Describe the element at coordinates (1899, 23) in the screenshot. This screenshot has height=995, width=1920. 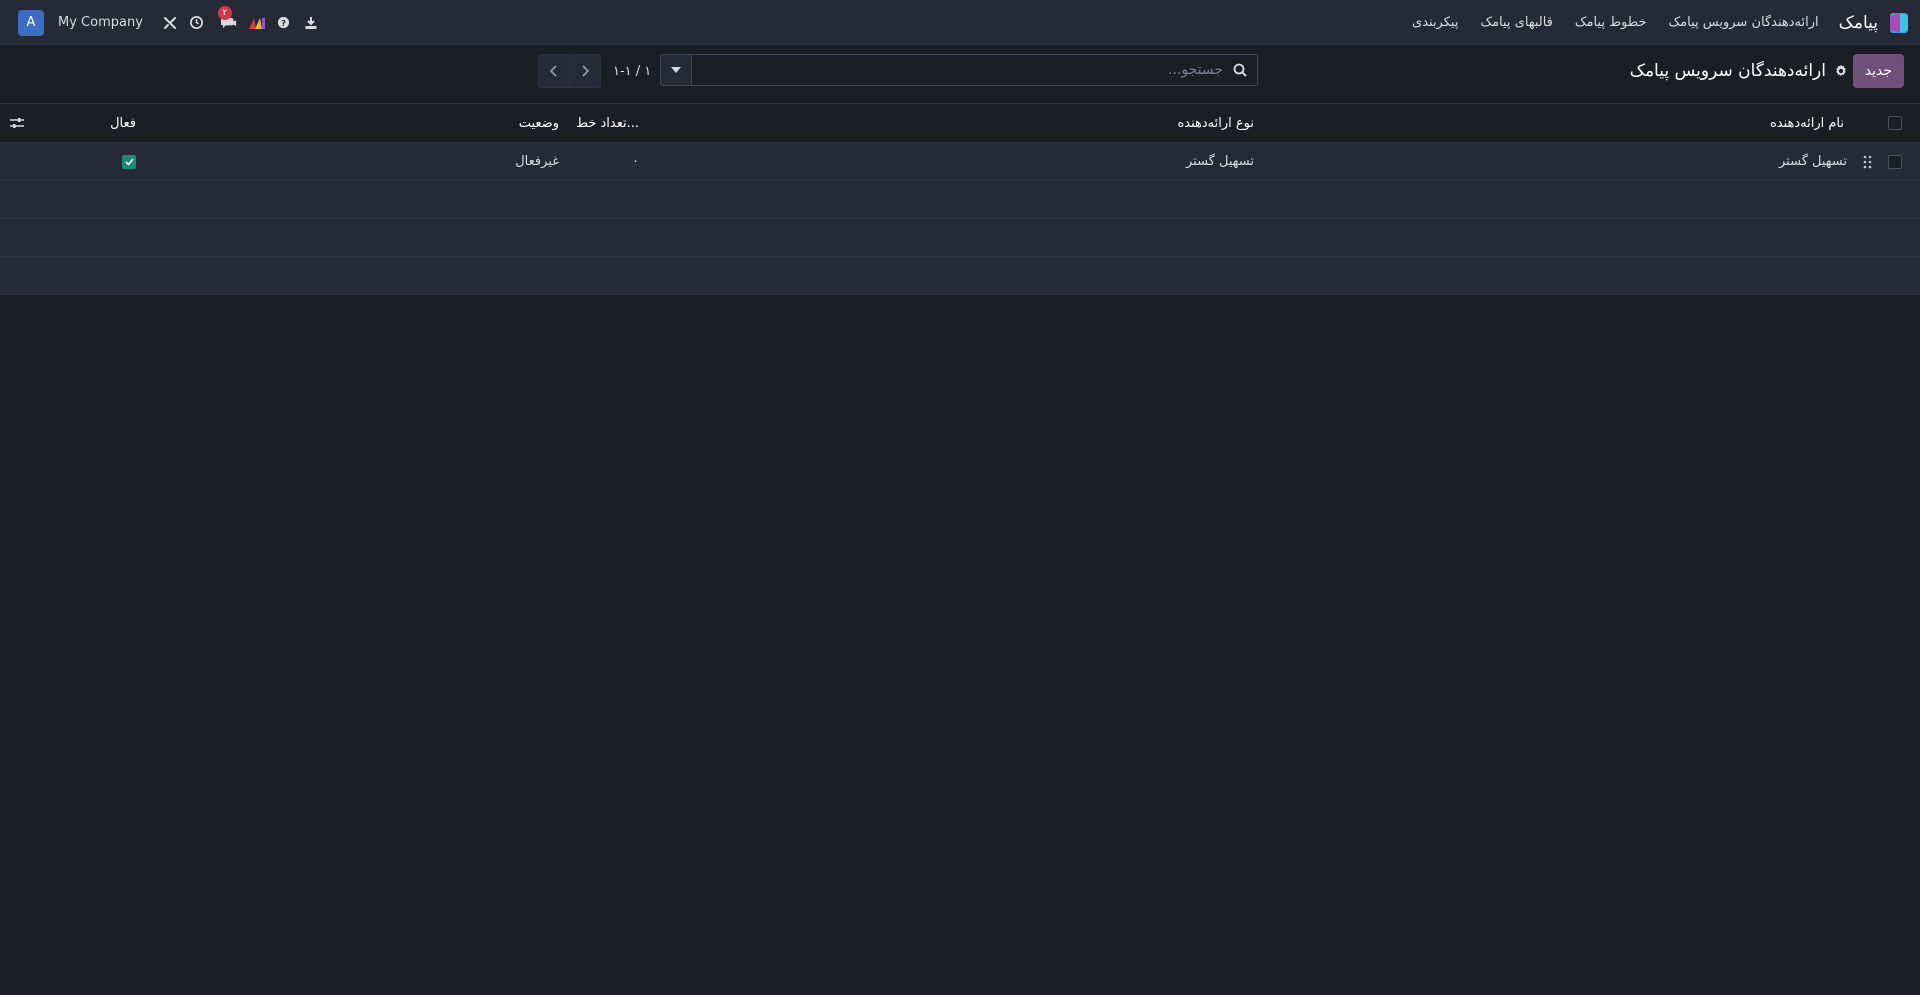
I see `app-logo-icon` at that location.